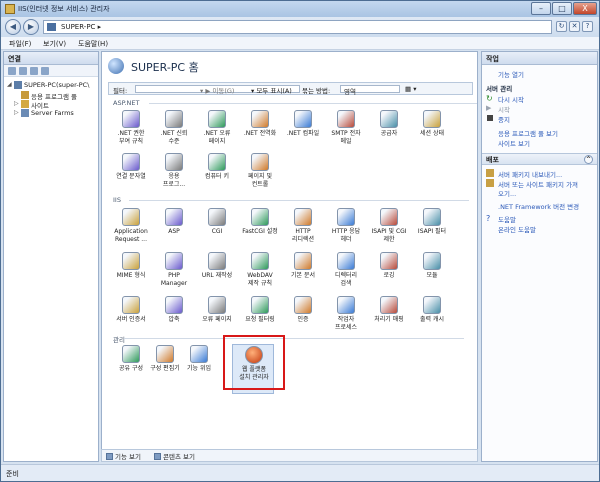  What do you see at coordinates (504, 109) in the screenshot?
I see `action-start: 시작` at bounding box center [504, 109].